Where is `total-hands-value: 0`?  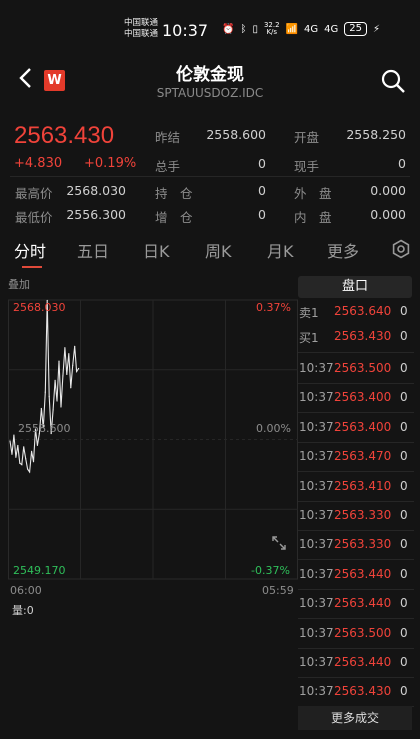 total-hands-value: 0 is located at coordinates (262, 163).